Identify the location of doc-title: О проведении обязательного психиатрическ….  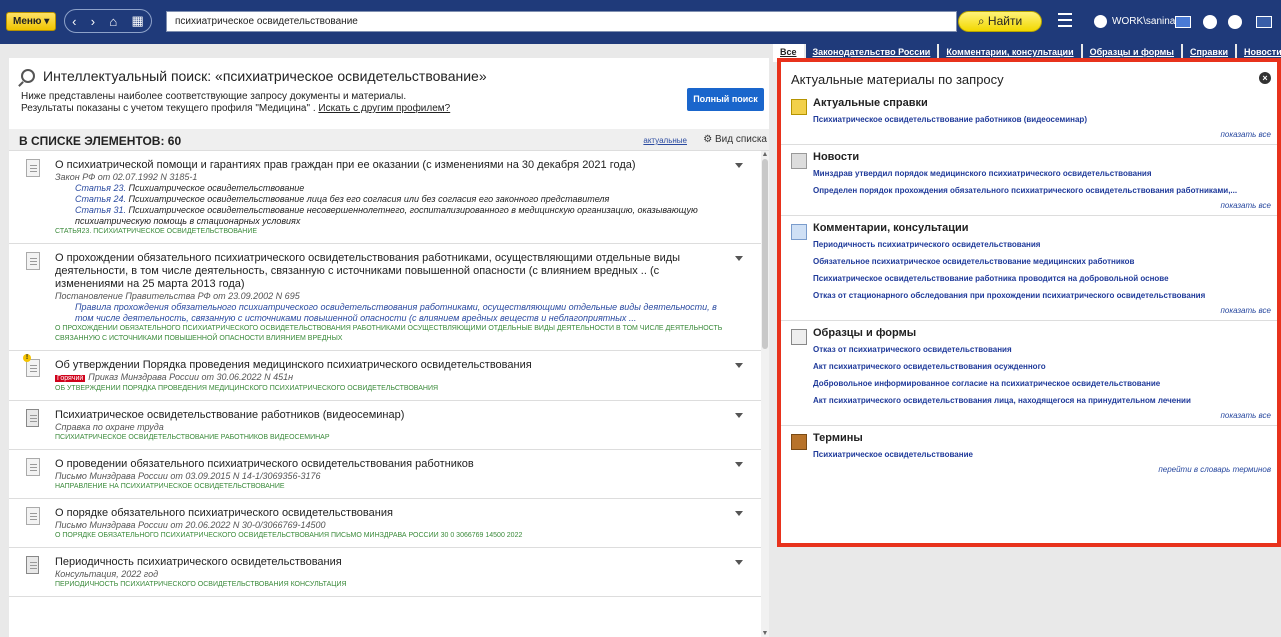
(389, 464).